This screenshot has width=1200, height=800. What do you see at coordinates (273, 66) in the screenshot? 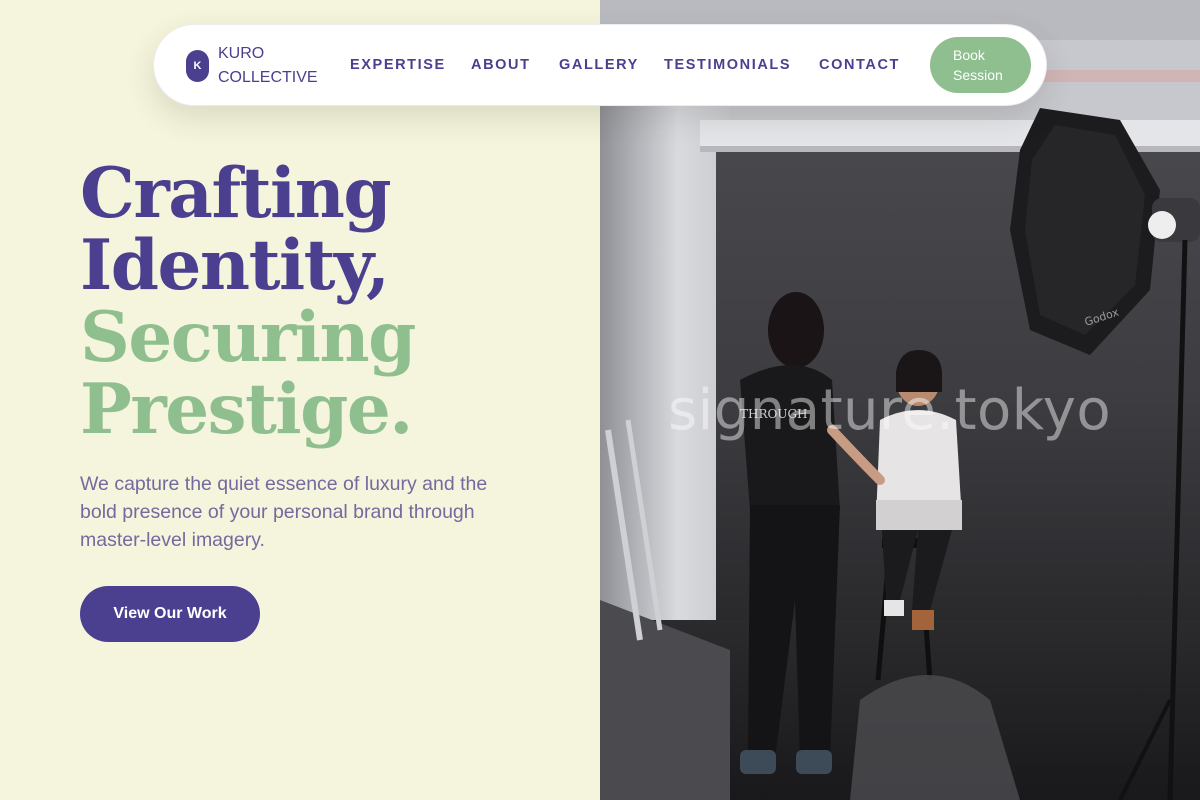
I see `brand-name: KURO COLLECTIVE` at bounding box center [273, 66].